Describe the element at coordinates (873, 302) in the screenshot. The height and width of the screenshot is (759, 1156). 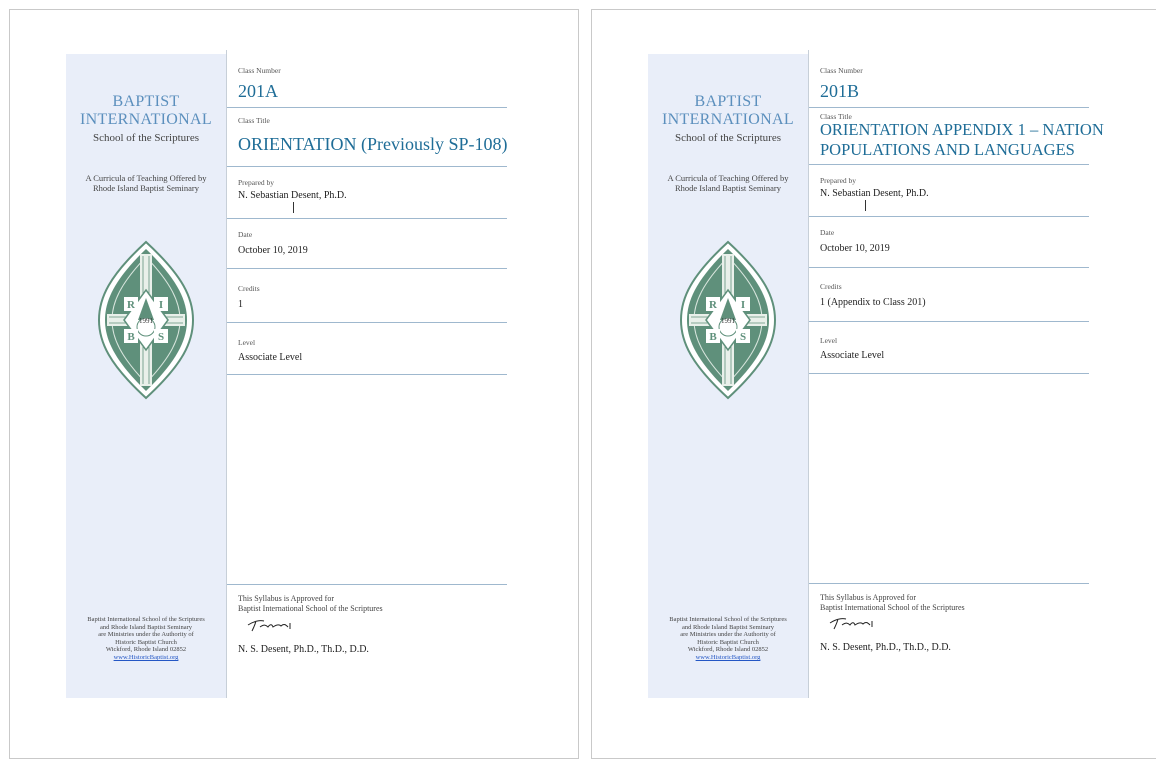
I see `credits-value: 1 (Appendix to Class 201)` at that location.